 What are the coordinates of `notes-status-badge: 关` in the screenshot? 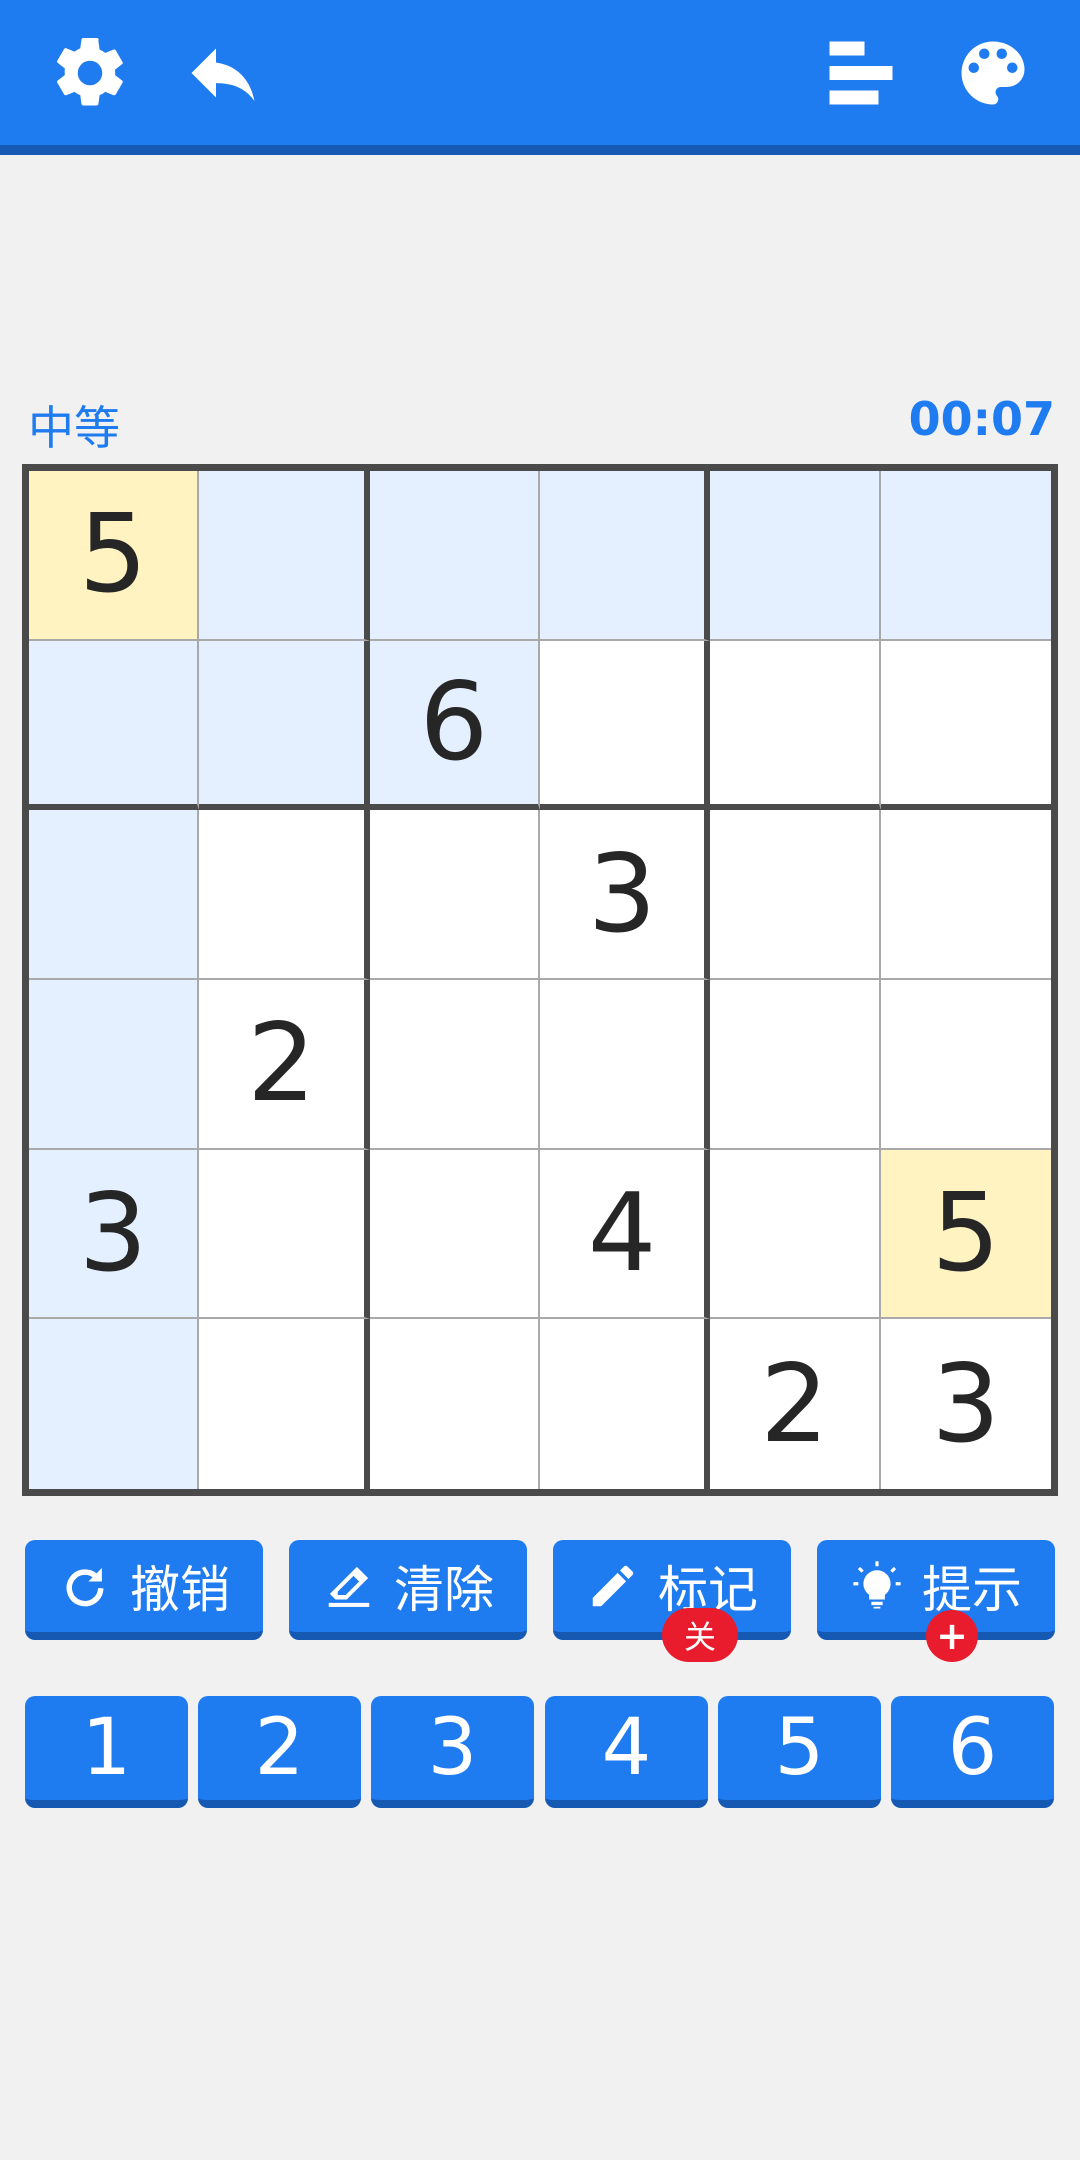 It's located at (700, 1635).